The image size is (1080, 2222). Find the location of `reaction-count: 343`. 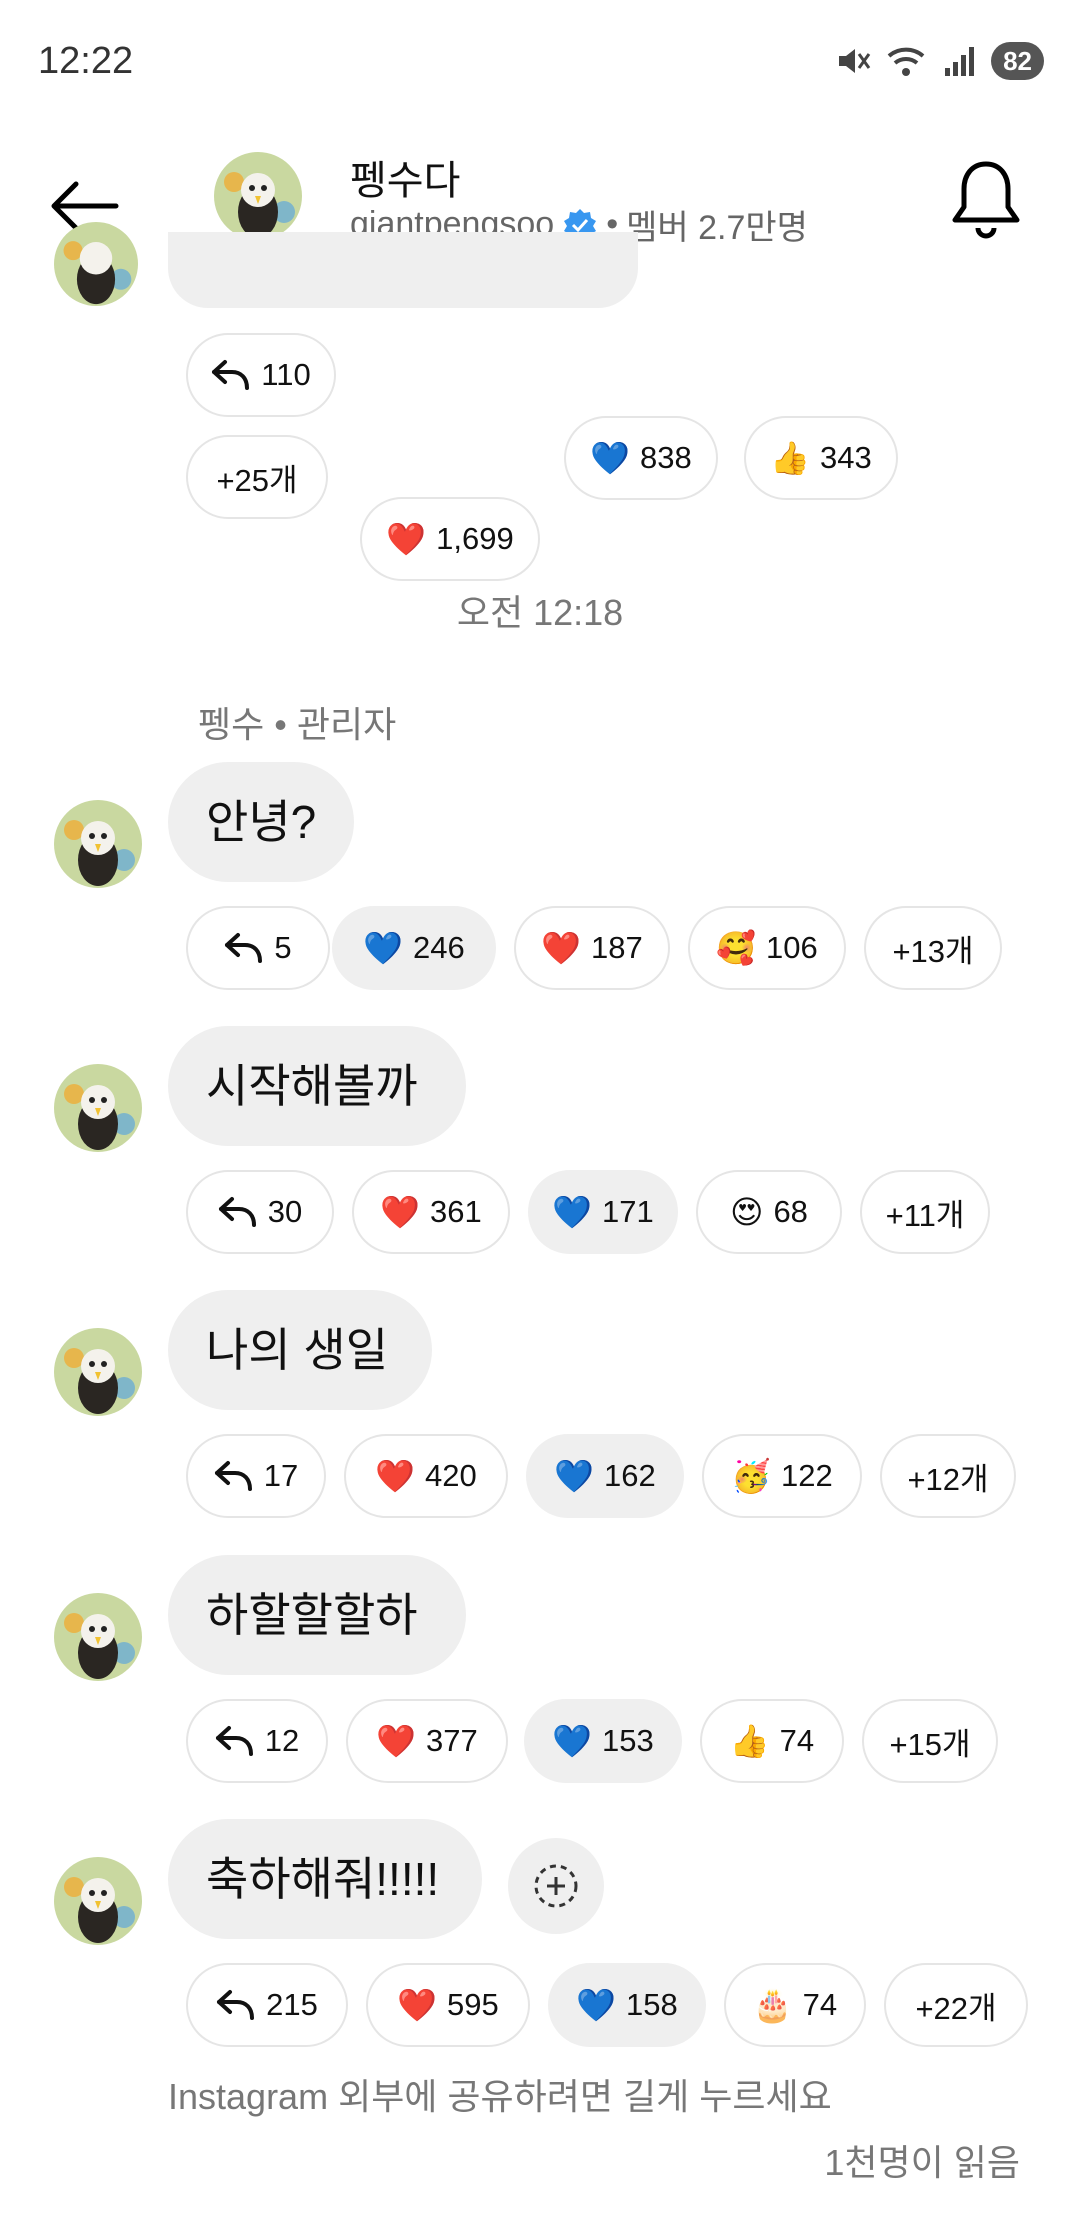

reaction-count: 343 is located at coordinates (846, 457).